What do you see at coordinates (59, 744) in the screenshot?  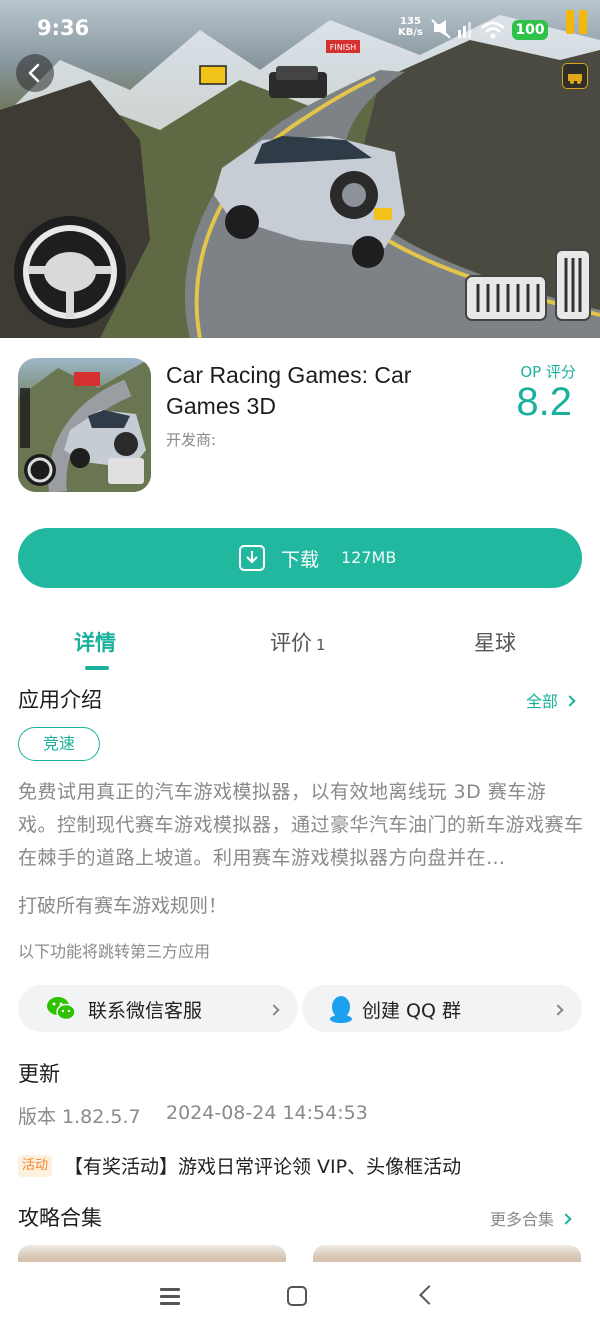 I see `genre-tag: 竞速` at bounding box center [59, 744].